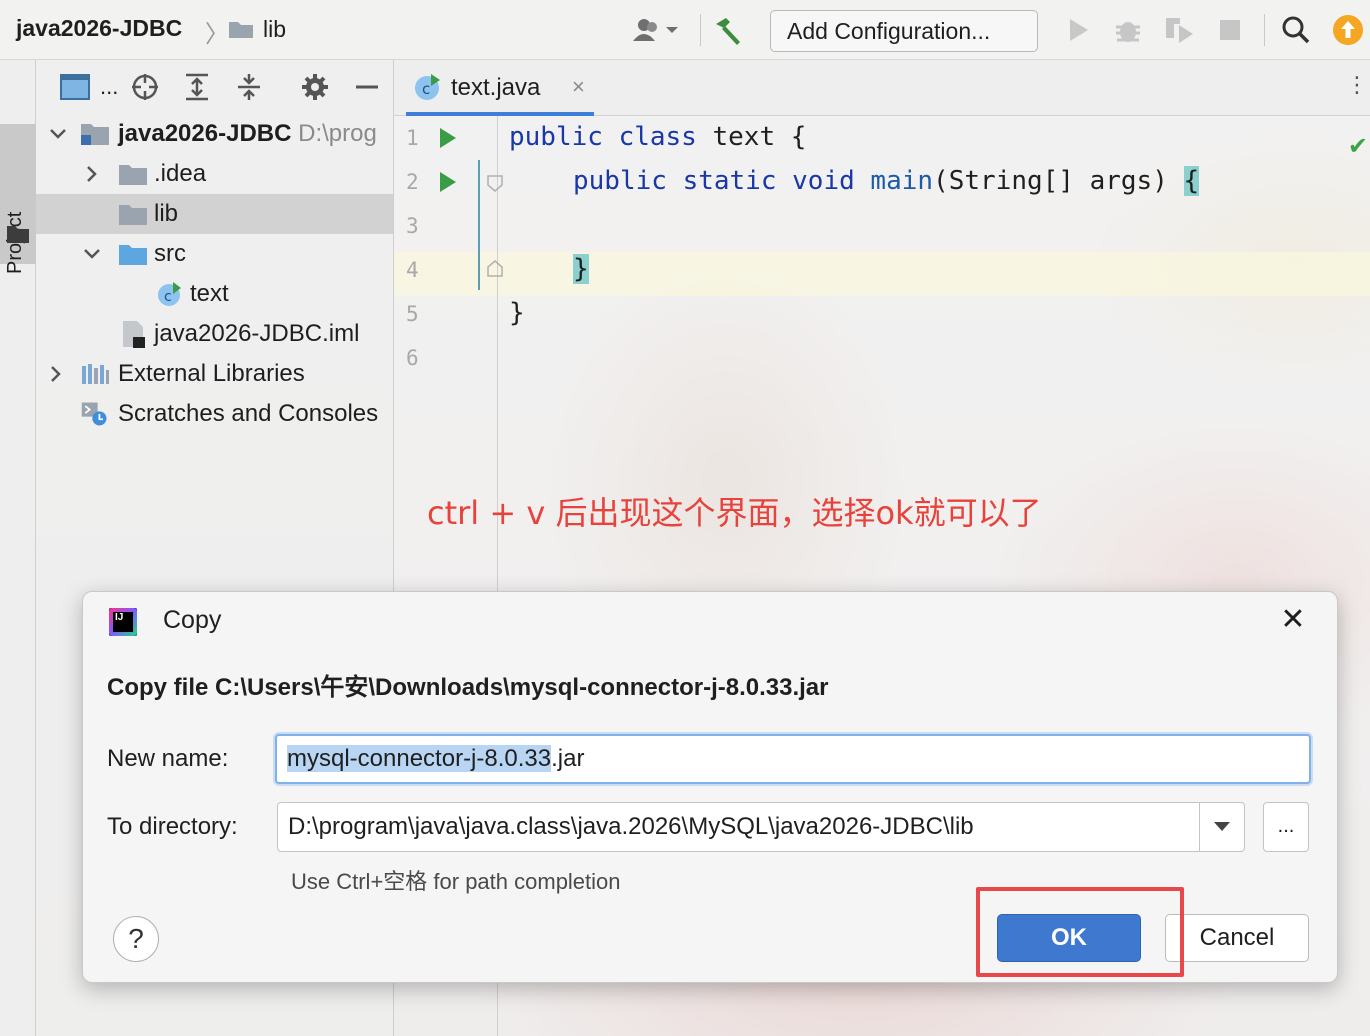 This screenshot has height=1036, width=1370. Describe the element at coordinates (133, 334) in the screenshot. I see `iml-file-icon` at that location.